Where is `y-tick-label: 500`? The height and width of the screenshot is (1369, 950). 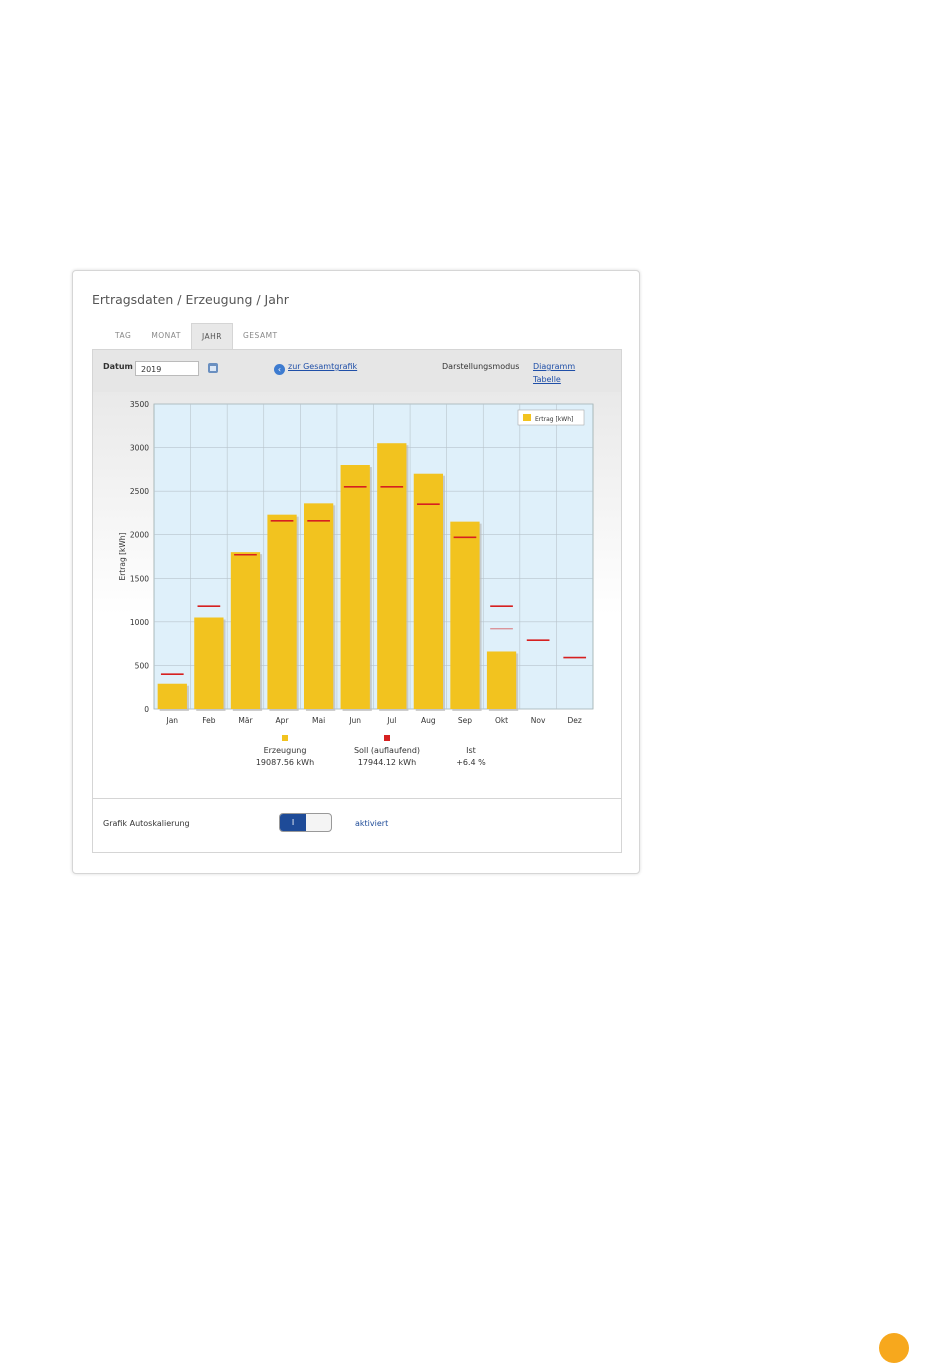
y-tick-label: 500 is located at coordinates (142, 665).